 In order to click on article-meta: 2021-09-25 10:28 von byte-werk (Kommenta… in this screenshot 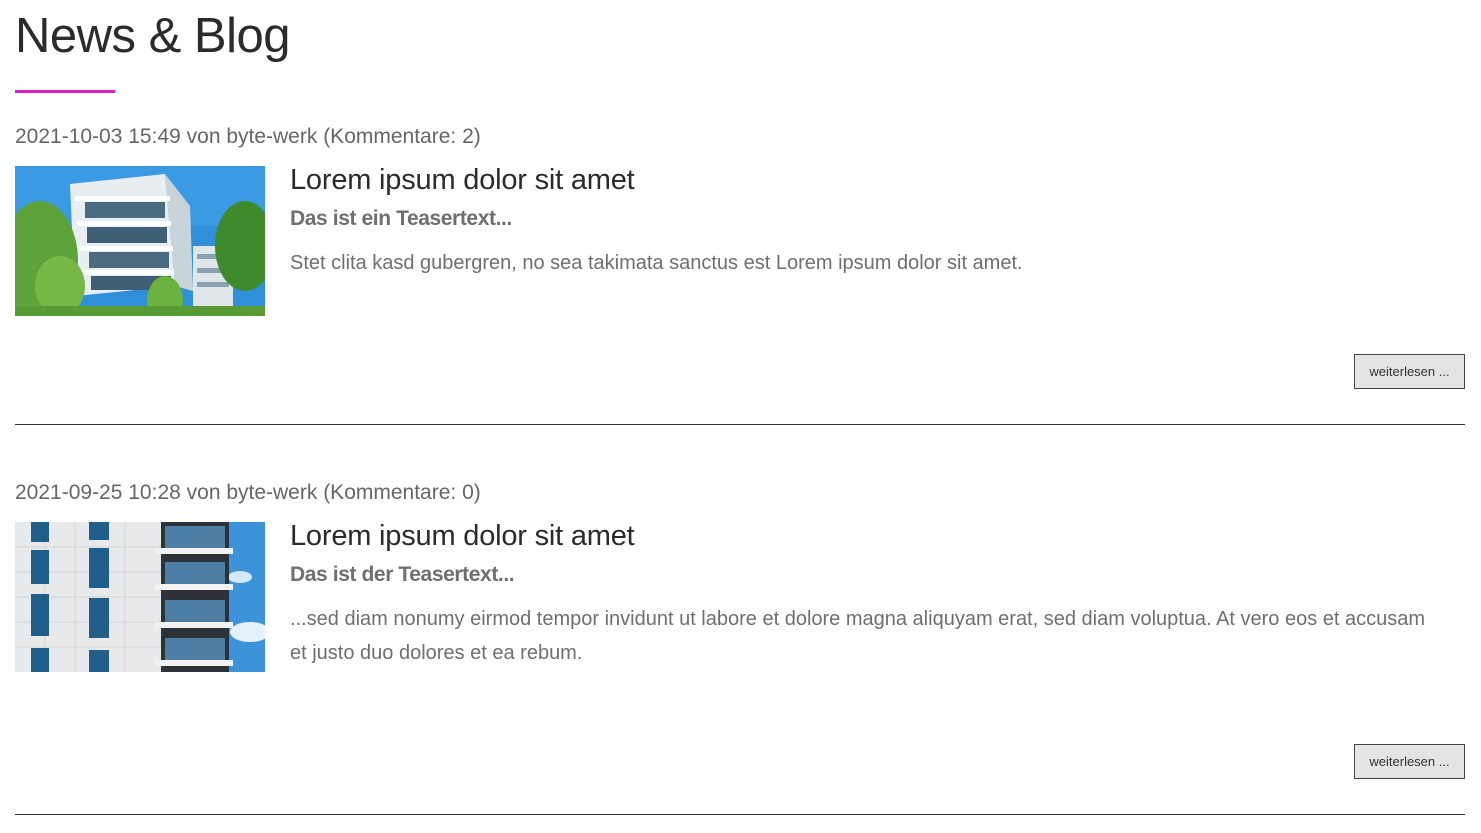, I will do `click(248, 492)`.